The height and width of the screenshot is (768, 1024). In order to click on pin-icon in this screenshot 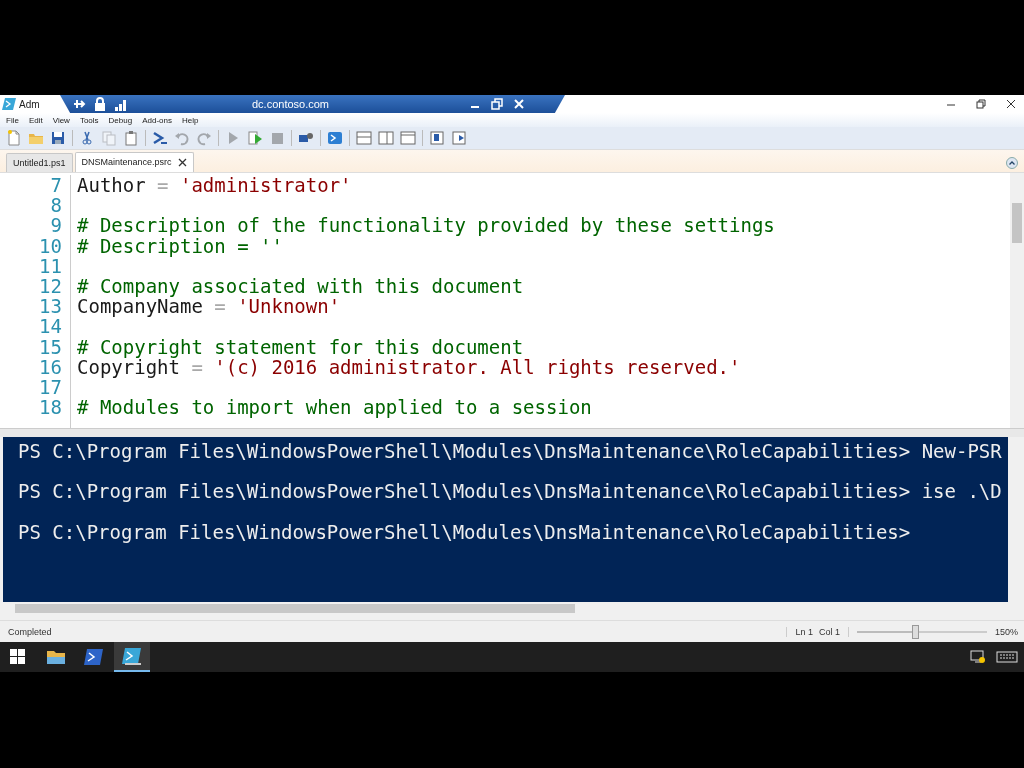, I will do `click(79, 104)`.